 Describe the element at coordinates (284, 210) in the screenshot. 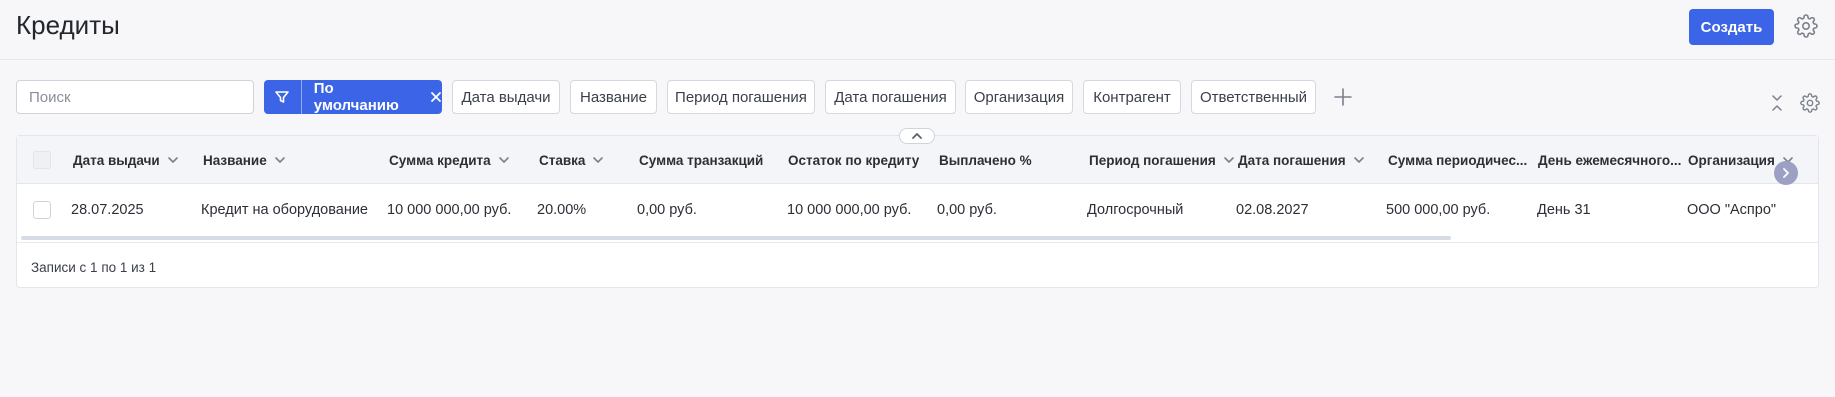

I see `cell-name: Кредит на оборудование` at that location.